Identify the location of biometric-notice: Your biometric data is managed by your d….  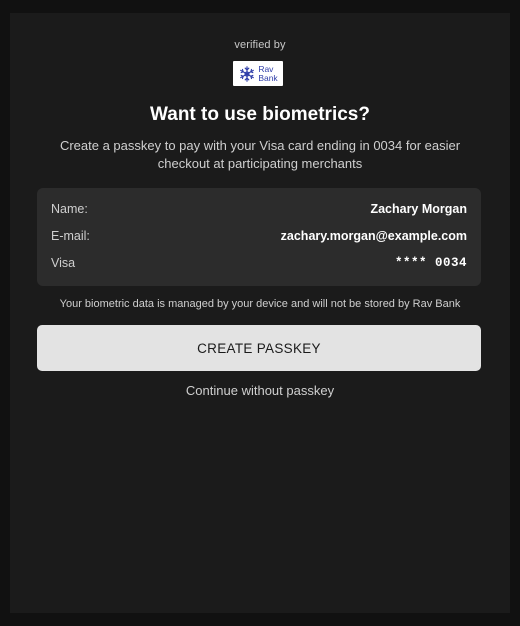
(260, 304).